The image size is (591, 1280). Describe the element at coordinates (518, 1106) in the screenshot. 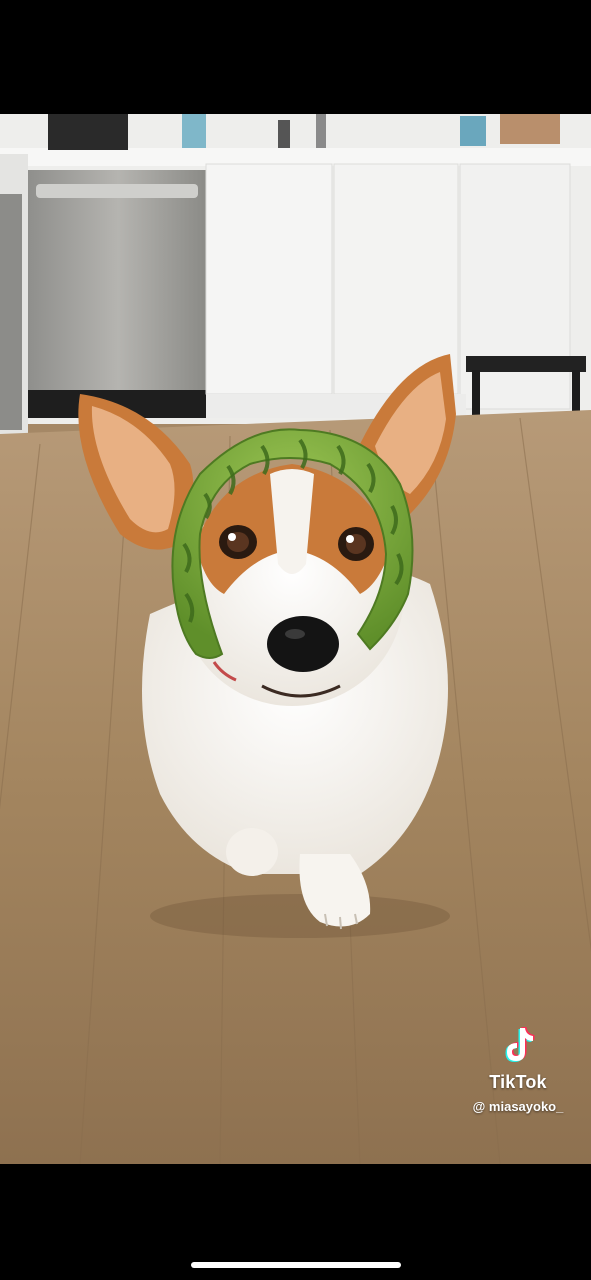

I see `creator-username: @ miasayoko_` at that location.